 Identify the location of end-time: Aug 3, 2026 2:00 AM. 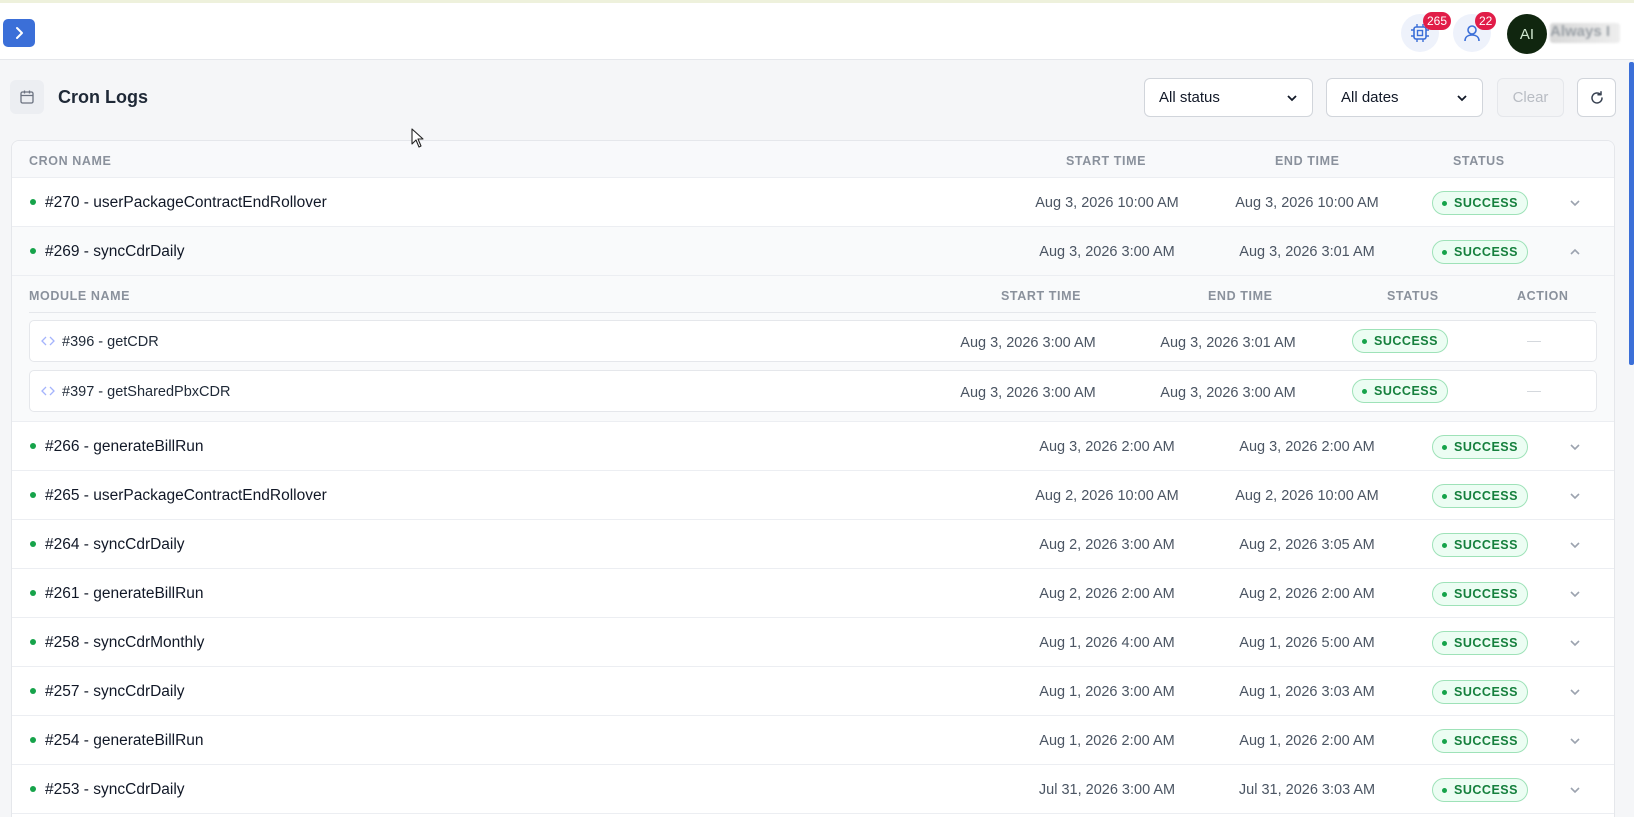
(1307, 447).